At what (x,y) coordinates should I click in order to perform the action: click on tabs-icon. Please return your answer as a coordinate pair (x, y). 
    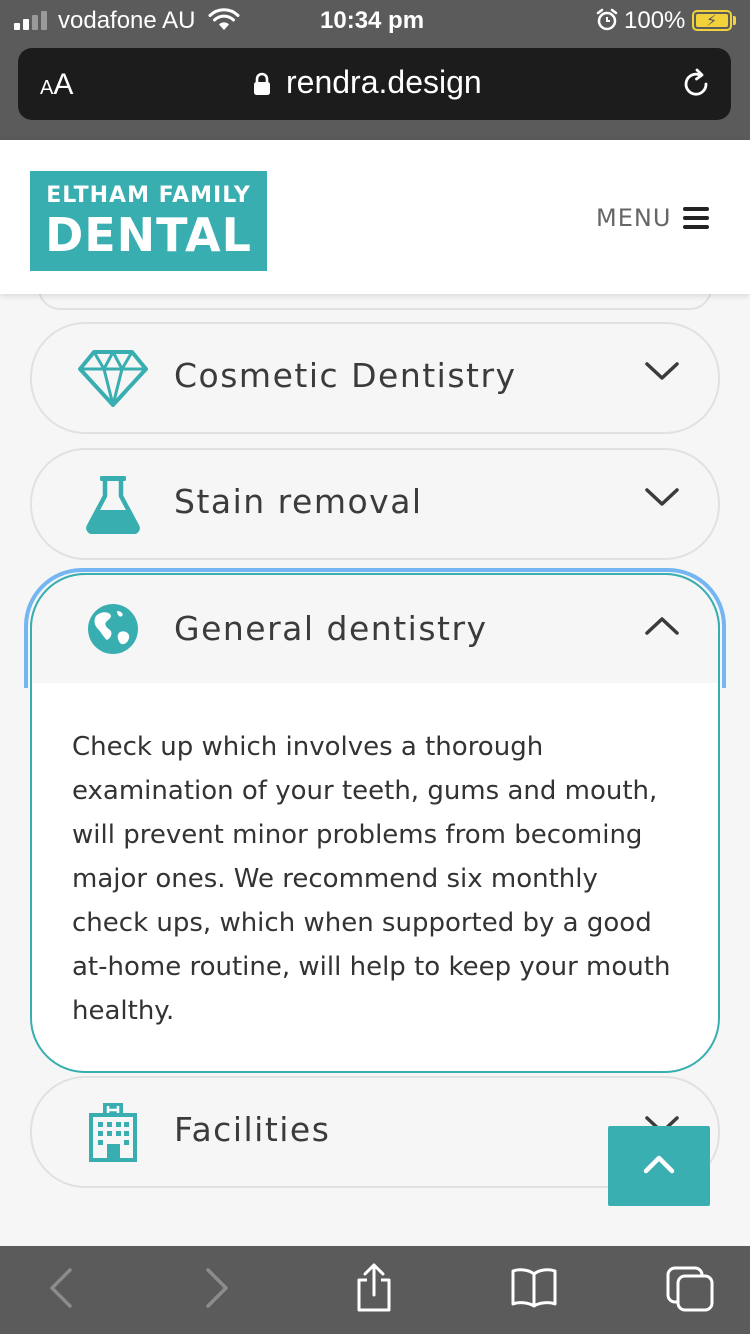
    Looking at the image, I should click on (690, 1291).